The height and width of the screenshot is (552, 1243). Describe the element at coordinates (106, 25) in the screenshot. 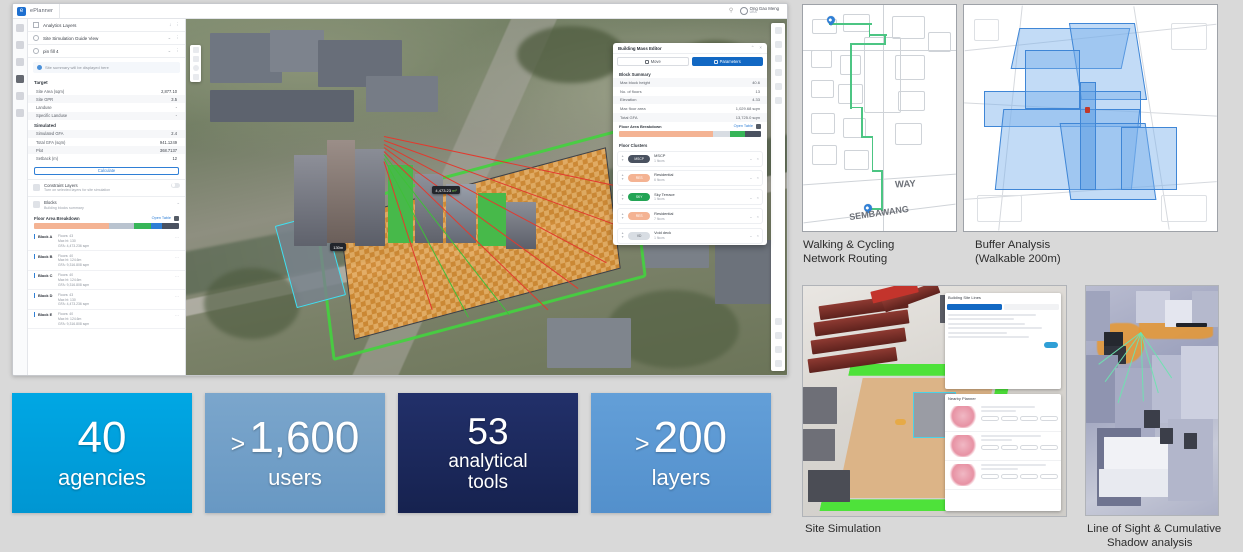

I see `panel-row-analytics-layers: Analytics Layers ↓ ⋮` at that location.